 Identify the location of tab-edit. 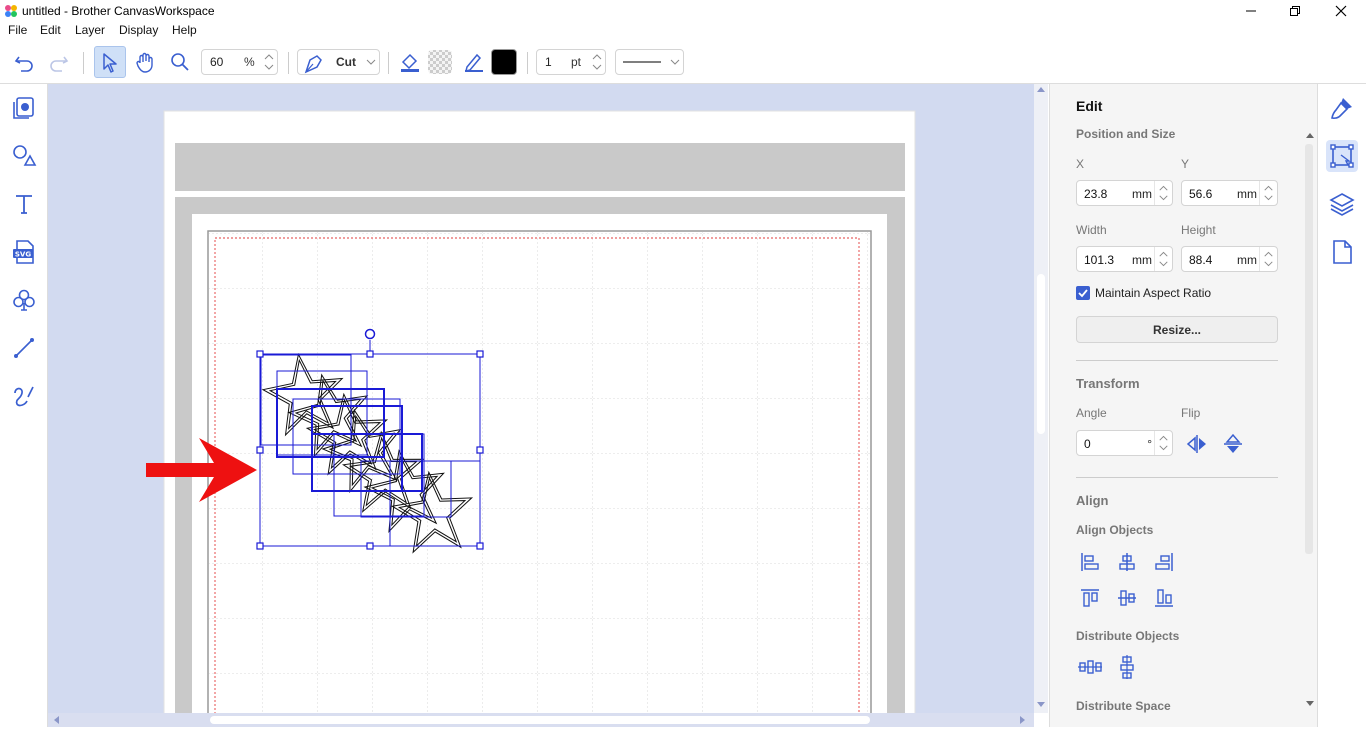
(1342, 156).